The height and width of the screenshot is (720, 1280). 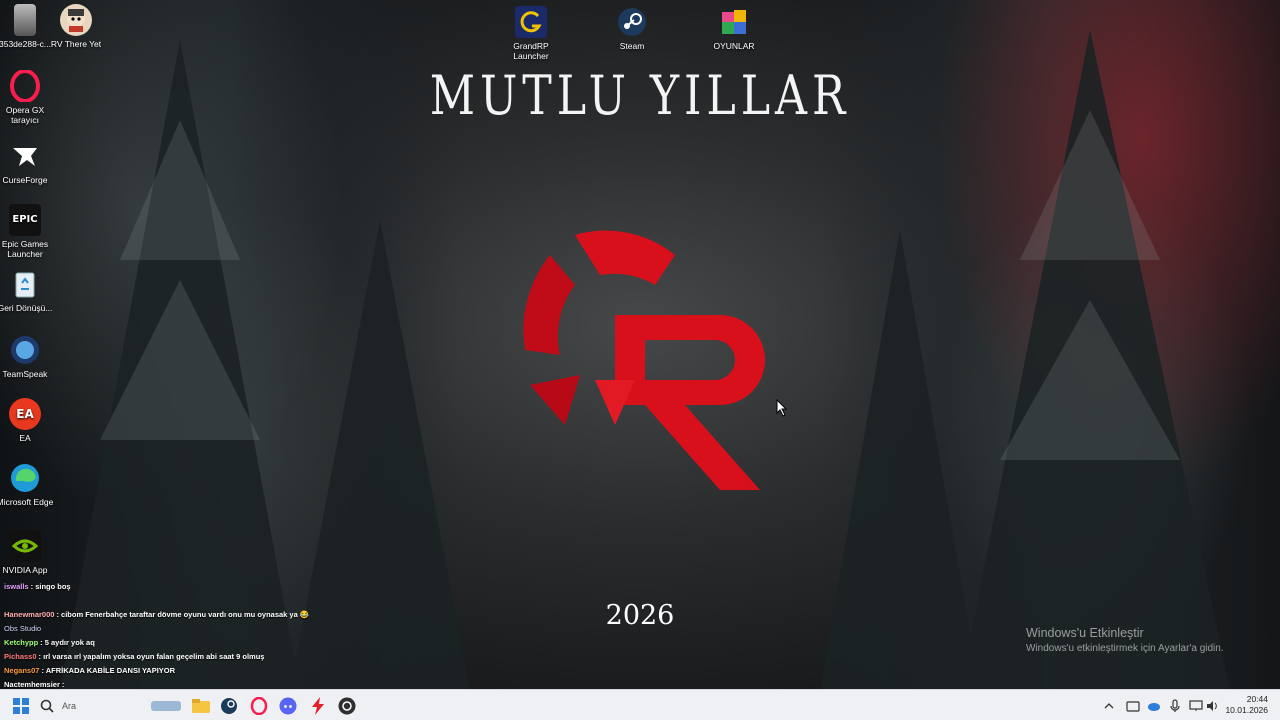 I want to click on chat-line: Negans07: AFRİKADA KABİLE DANSI YAPIYOR, so click(x=90, y=670).